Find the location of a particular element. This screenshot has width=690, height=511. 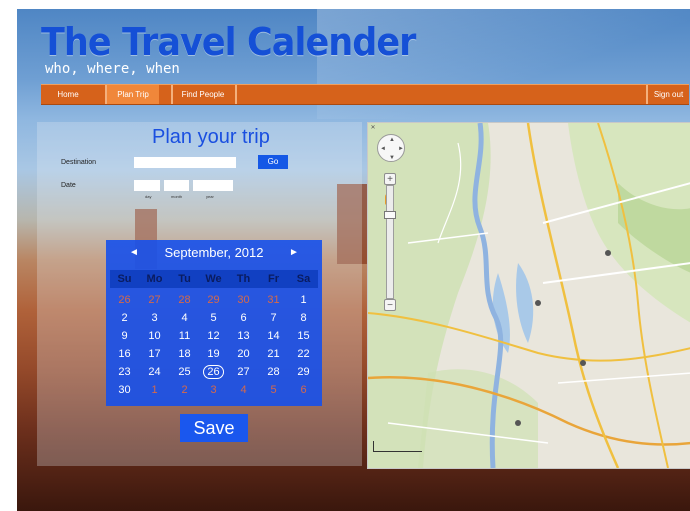

date-year-input is located at coordinates (213, 185).